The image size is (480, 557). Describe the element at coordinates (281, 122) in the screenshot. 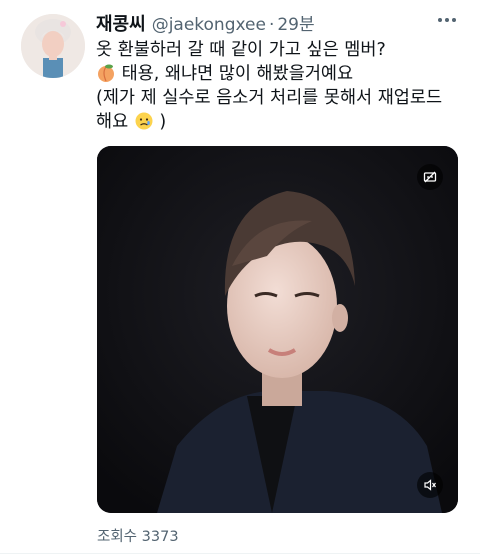

I see `tweet-text-line-4: 해요 )` at that location.